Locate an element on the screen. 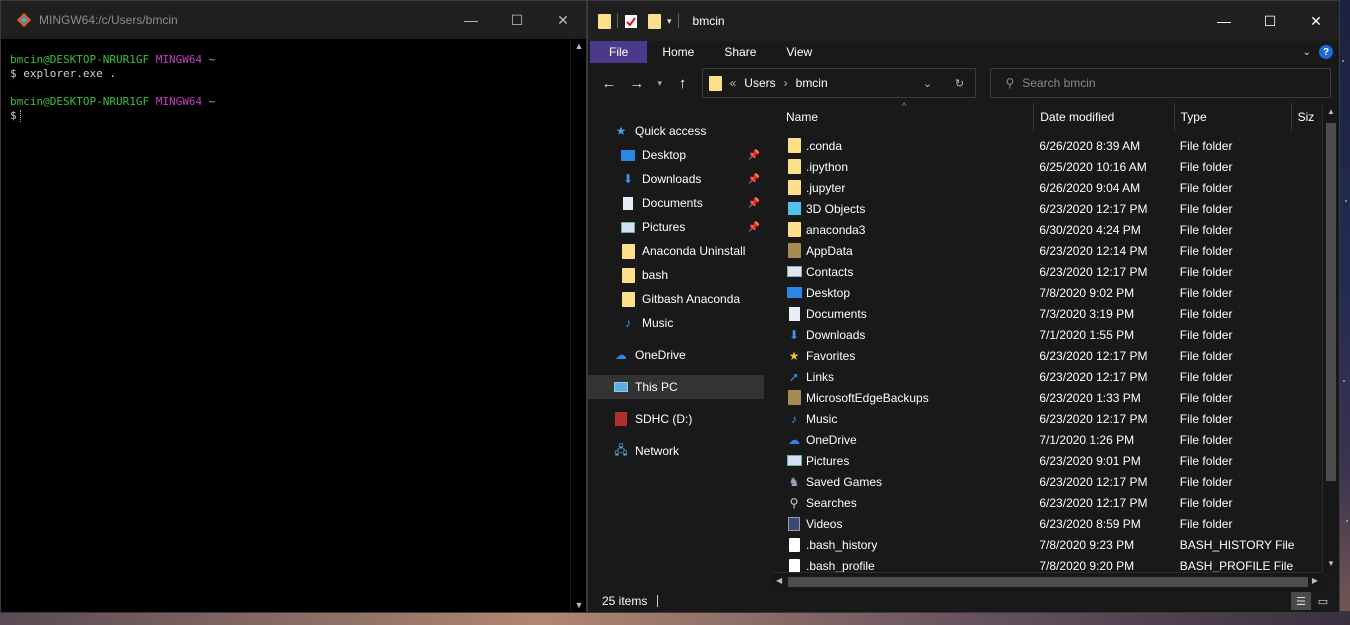 Image resolution: width=1350 pixels, height=625 pixels. table-row: .conda 6/26/2020 8:39 AM File folder is located at coordinates (1046, 145).